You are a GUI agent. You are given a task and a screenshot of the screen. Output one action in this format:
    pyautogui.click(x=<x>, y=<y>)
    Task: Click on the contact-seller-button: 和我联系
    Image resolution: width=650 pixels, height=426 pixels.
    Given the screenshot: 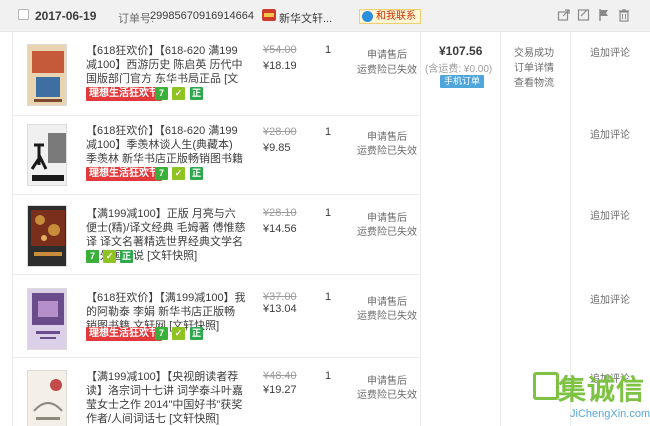 What is the action you would take?
    pyautogui.click(x=390, y=16)
    